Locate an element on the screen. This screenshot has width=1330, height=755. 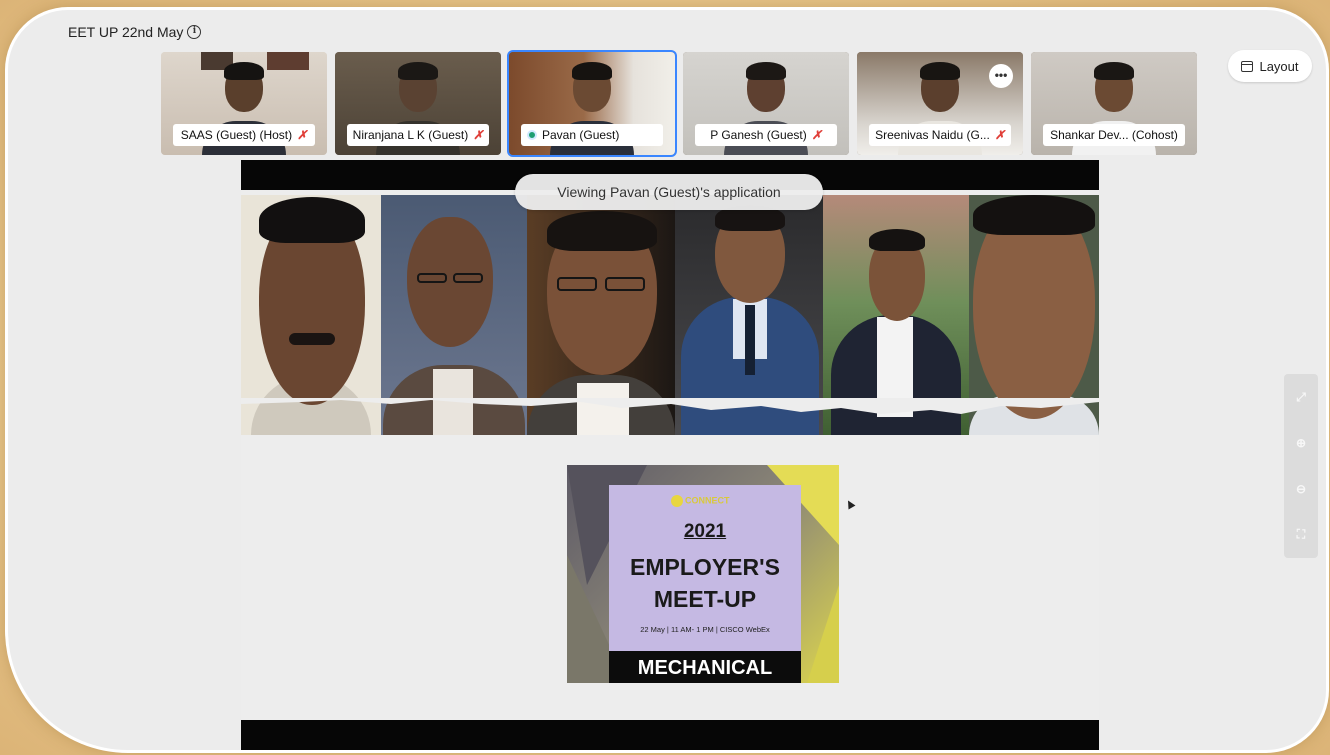
participant-tile-sreenivas: ••• Sreenivas Naidu (G... ✗ is located at coordinates (940, 103).